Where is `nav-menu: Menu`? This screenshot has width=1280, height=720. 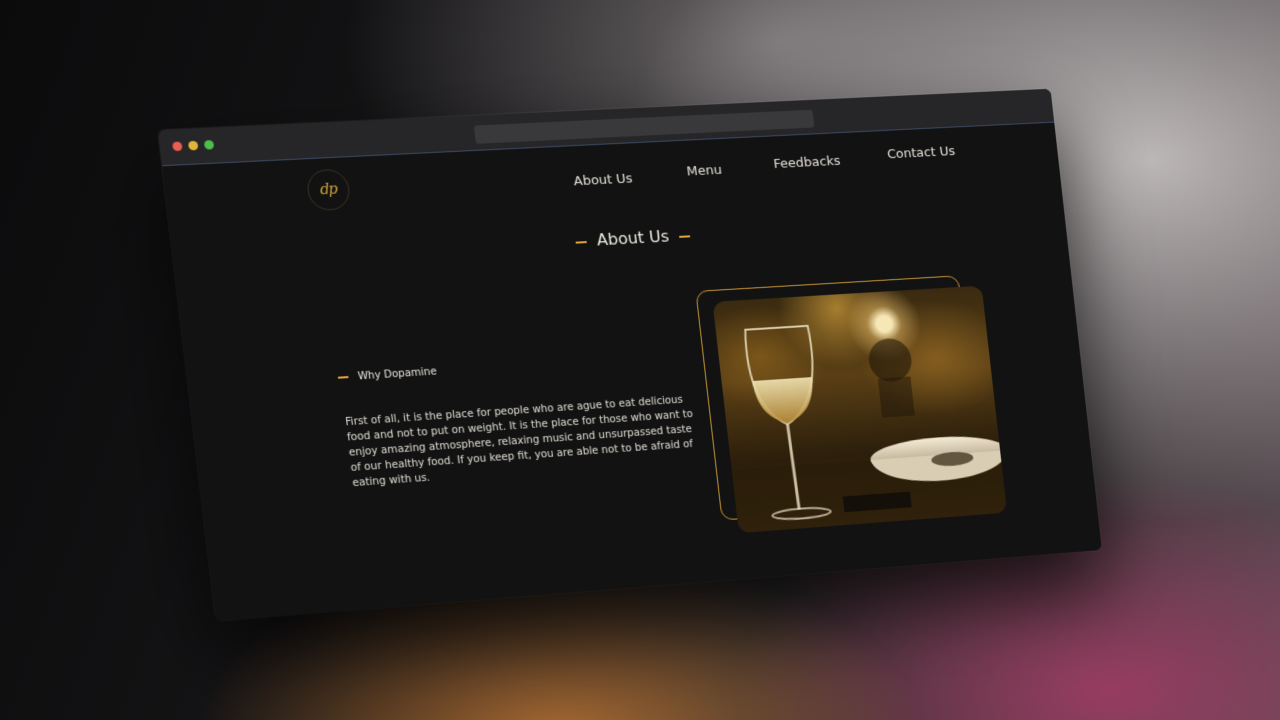 nav-menu: Menu is located at coordinates (704, 171).